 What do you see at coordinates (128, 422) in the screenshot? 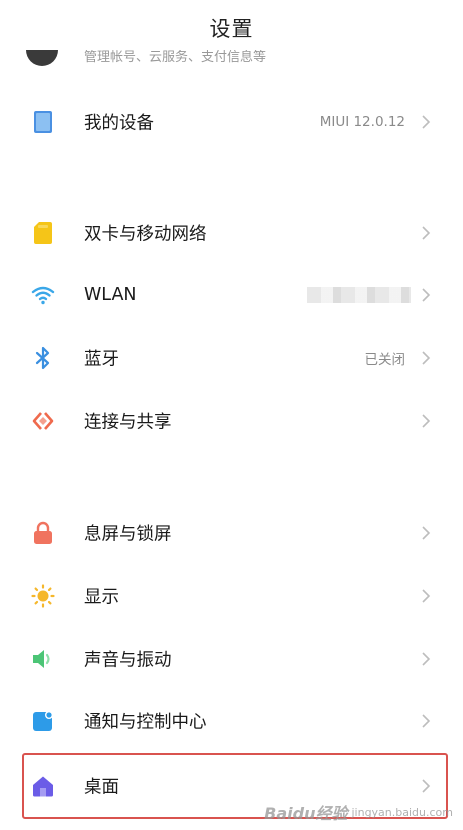
I see `settings-item-label: 连接与共享` at bounding box center [128, 422].